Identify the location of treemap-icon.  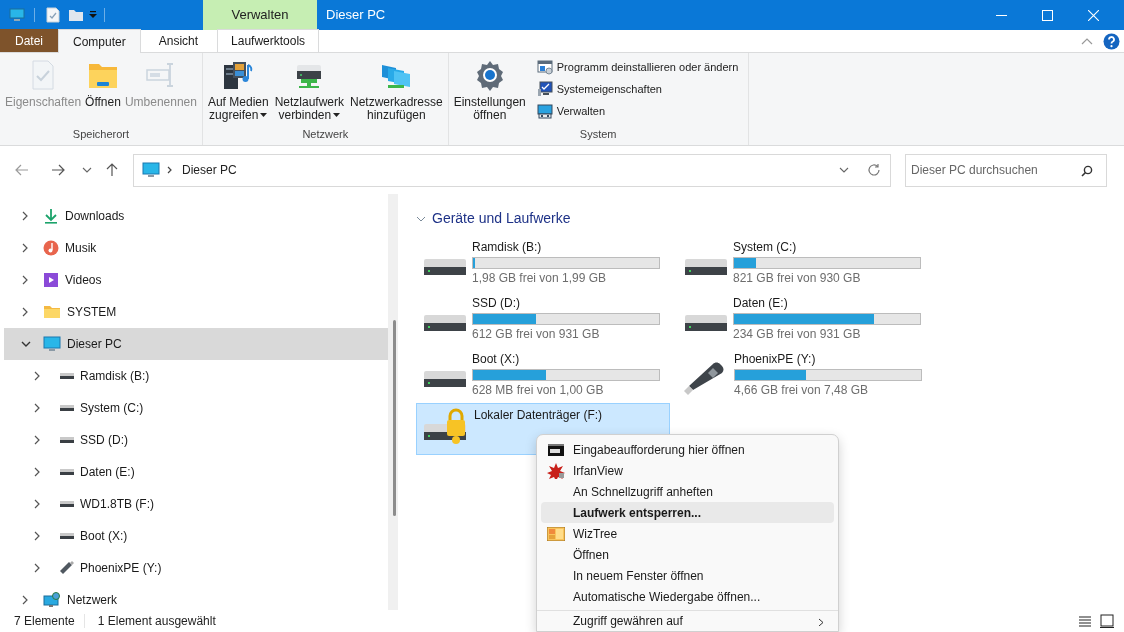
(556, 533).